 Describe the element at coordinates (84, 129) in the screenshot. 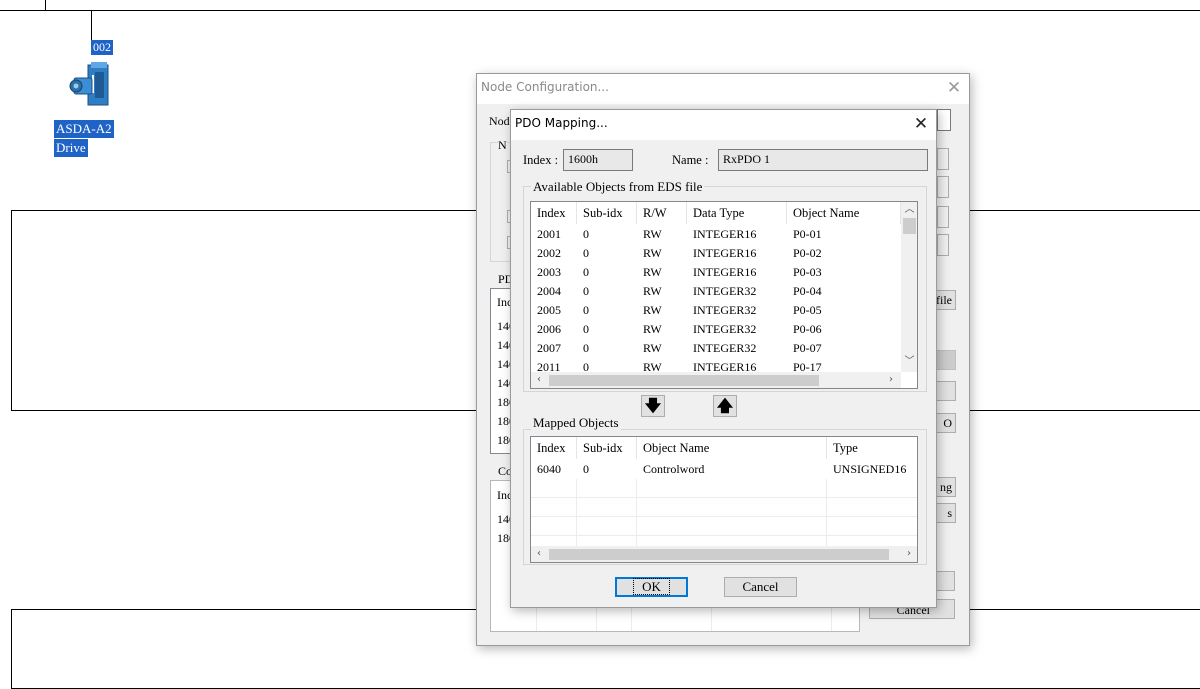

I see `node-name-line1: ASDA-A2` at that location.